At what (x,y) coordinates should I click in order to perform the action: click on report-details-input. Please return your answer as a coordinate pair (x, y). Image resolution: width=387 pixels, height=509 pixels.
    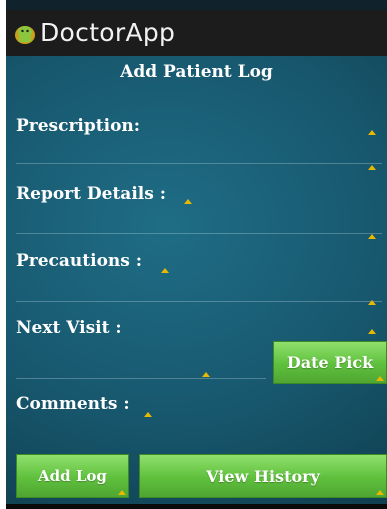
    Looking at the image, I should click on (199, 210).